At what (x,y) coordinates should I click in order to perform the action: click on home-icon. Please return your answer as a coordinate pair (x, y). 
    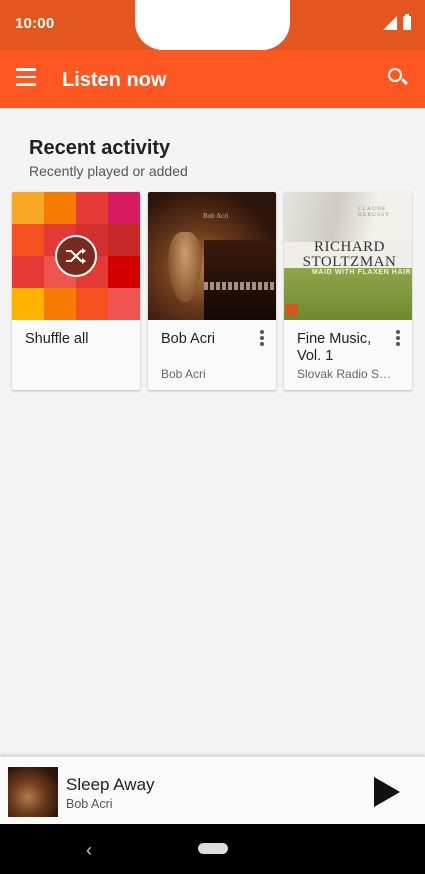
    Looking at the image, I should click on (213, 848).